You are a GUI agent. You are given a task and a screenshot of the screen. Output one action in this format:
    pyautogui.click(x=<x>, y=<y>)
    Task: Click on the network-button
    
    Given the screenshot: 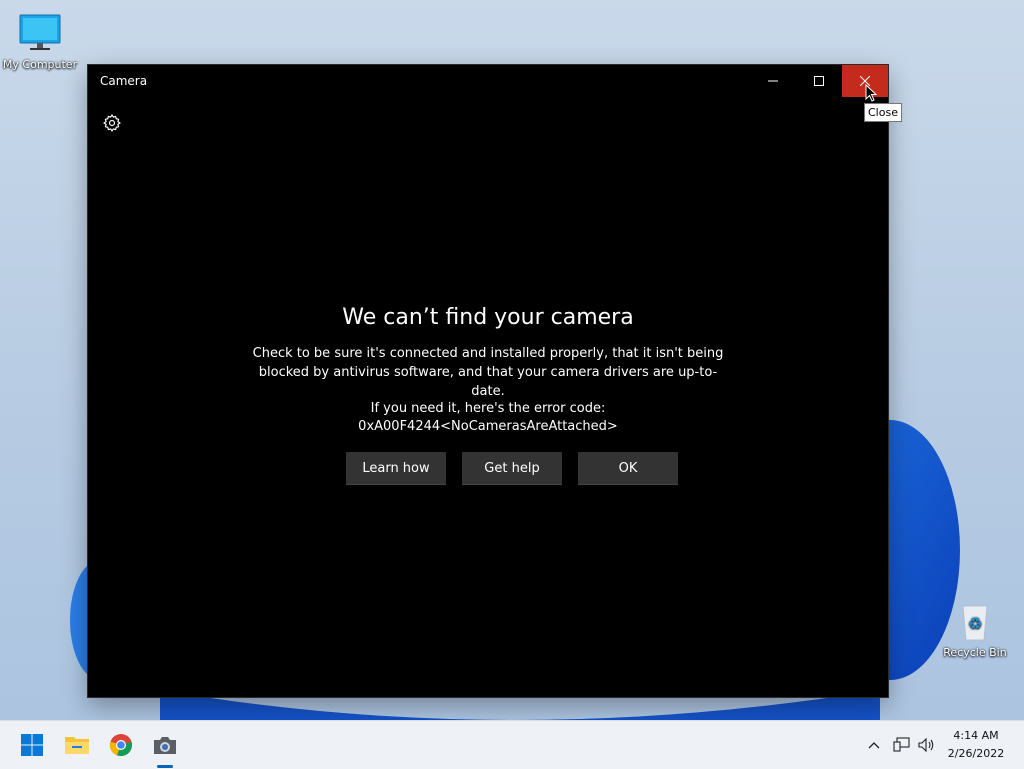 What is the action you would take?
    pyautogui.click(x=902, y=745)
    